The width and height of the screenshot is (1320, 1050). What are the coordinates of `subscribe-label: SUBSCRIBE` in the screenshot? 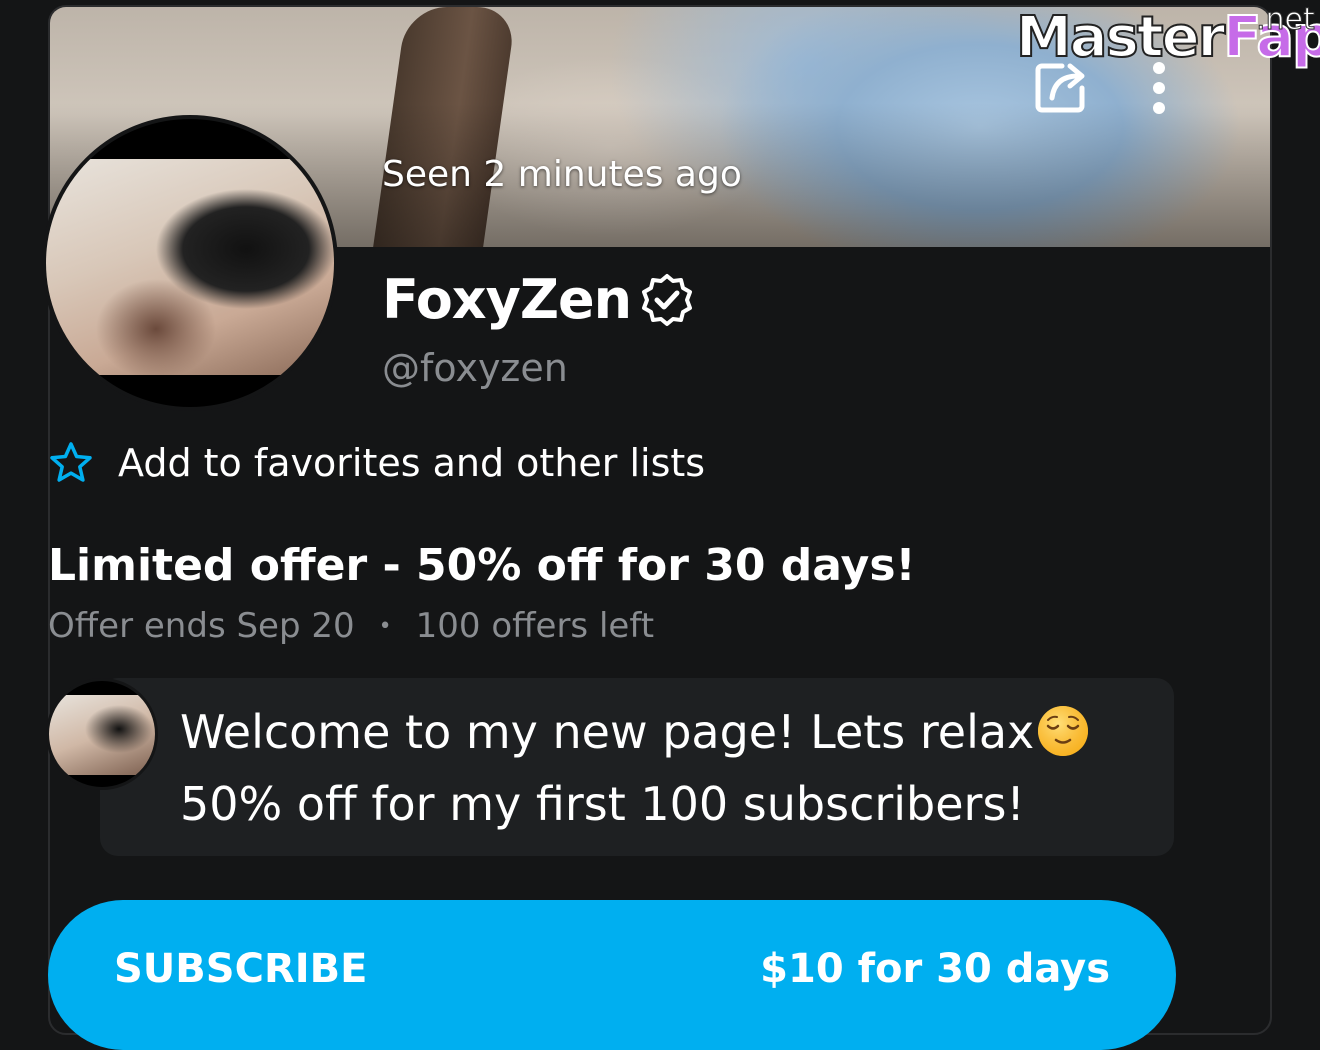 It's located at (241, 969).